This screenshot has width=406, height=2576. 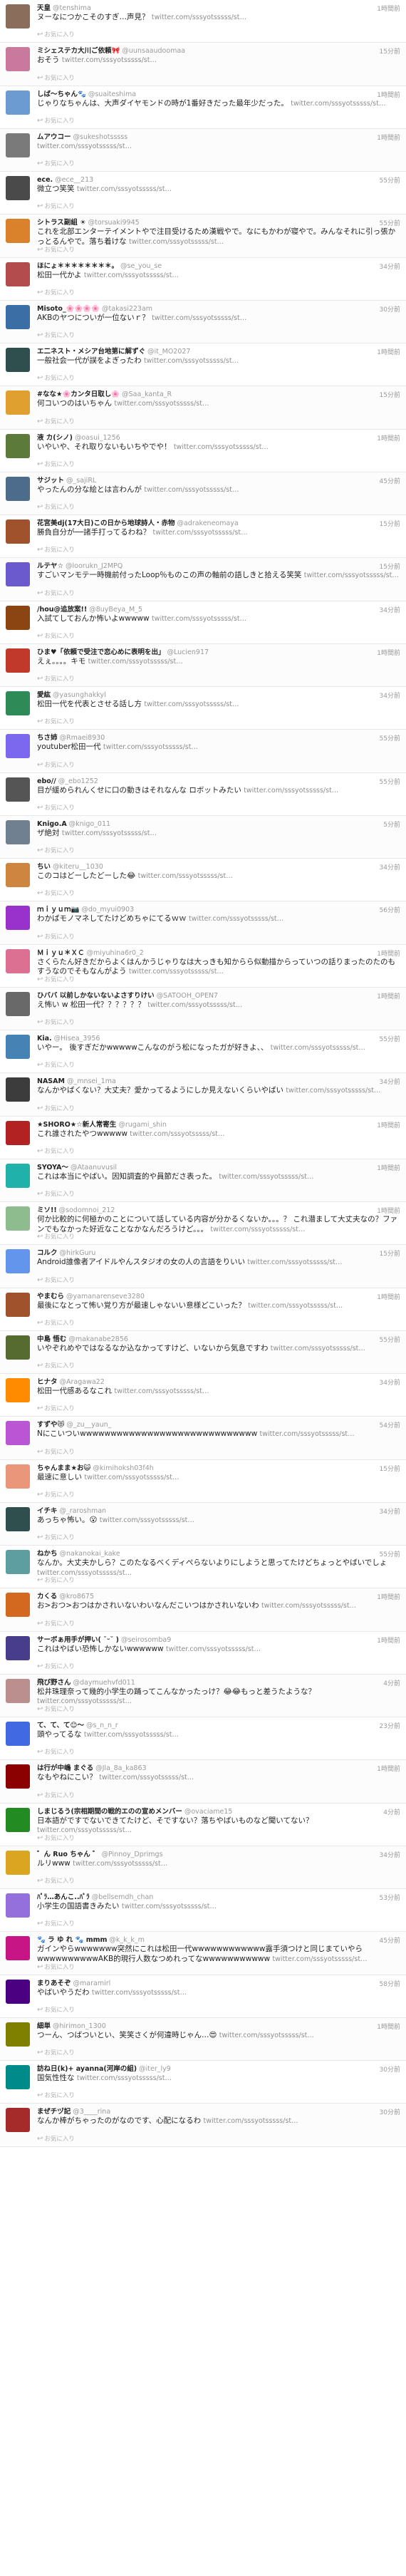 What do you see at coordinates (54, 2112) in the screenshot?
I see `user-name: まぜチヅ記` at bounding box center [54, 2112].